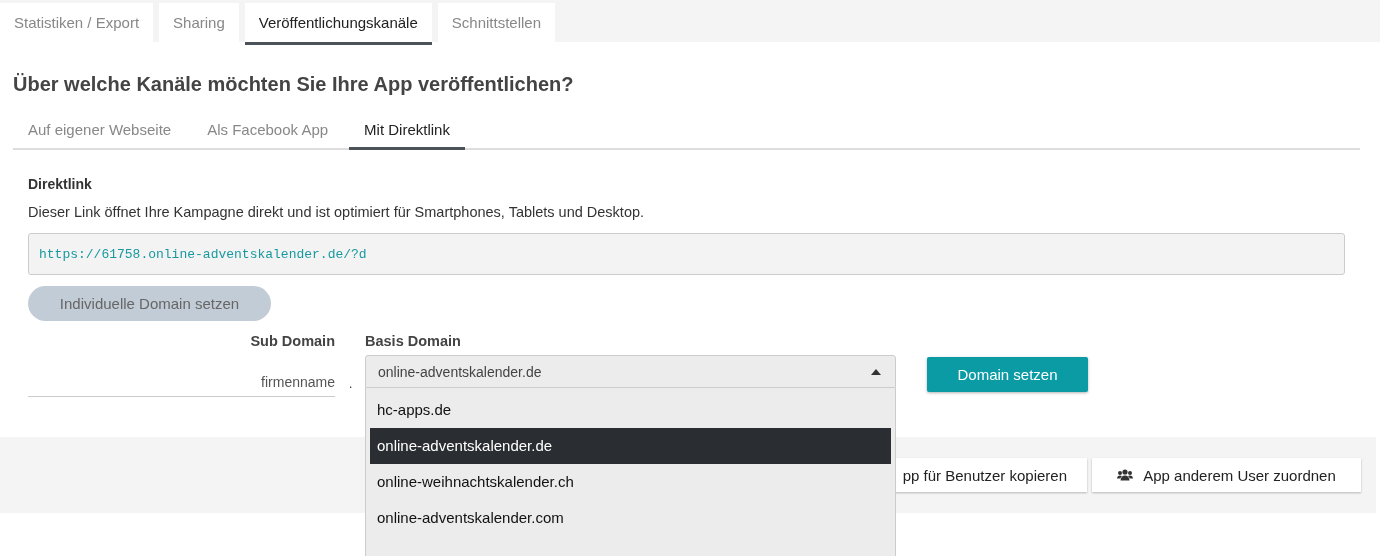  What do you see at coordinates (268, 130) in the screenshot?
I see `channel-tab: Als Facebook App` at bounding box center [268, 130].